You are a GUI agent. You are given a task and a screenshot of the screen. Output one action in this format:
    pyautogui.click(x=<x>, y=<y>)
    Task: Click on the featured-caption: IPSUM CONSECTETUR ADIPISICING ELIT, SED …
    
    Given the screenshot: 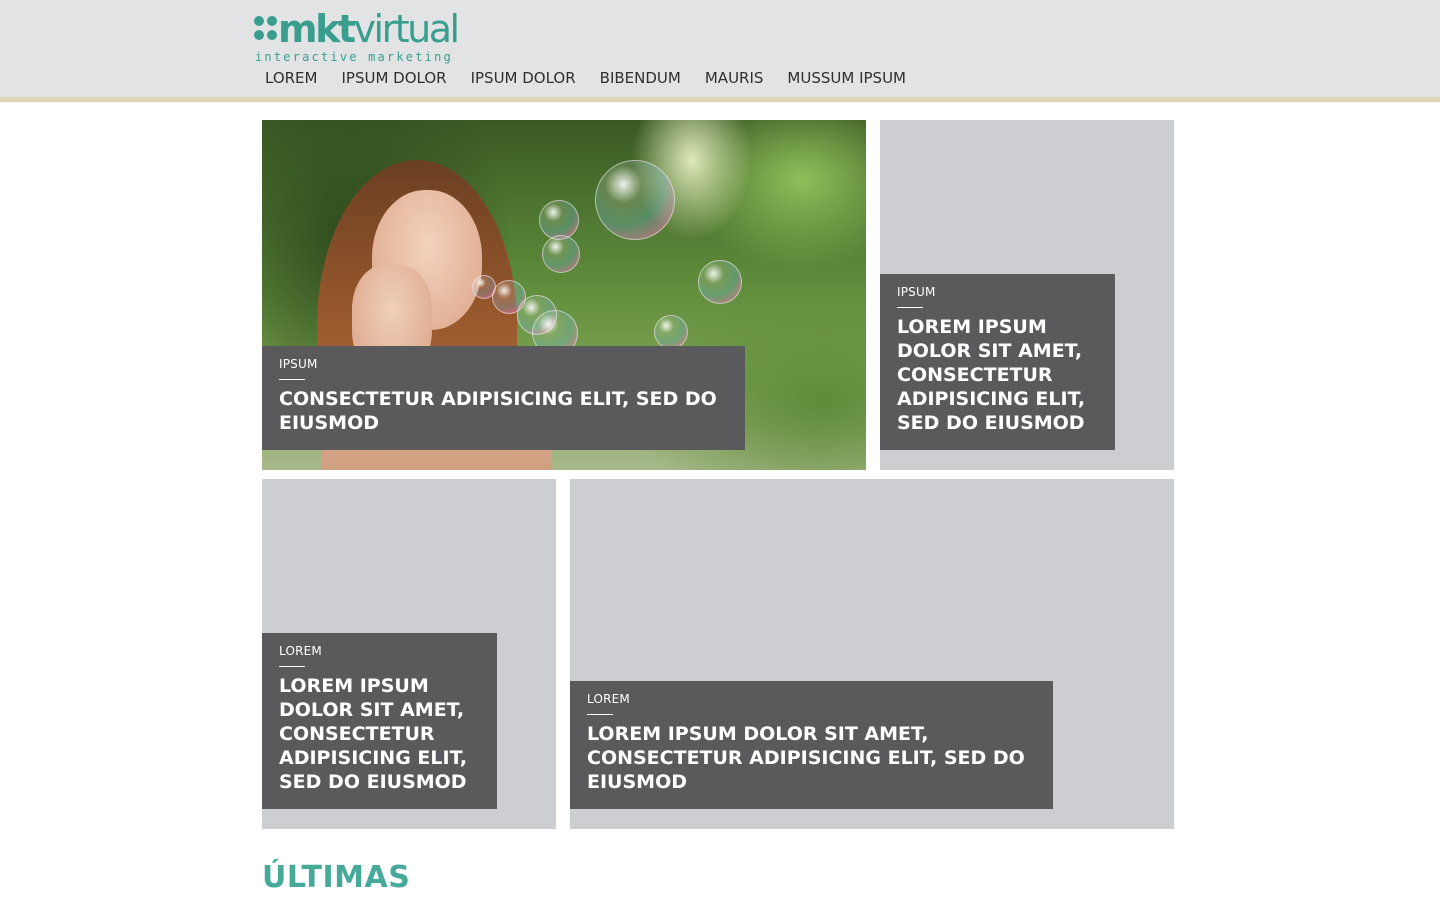 What is the action you would take?
    pyautogui.click(x=503, y=398)
    